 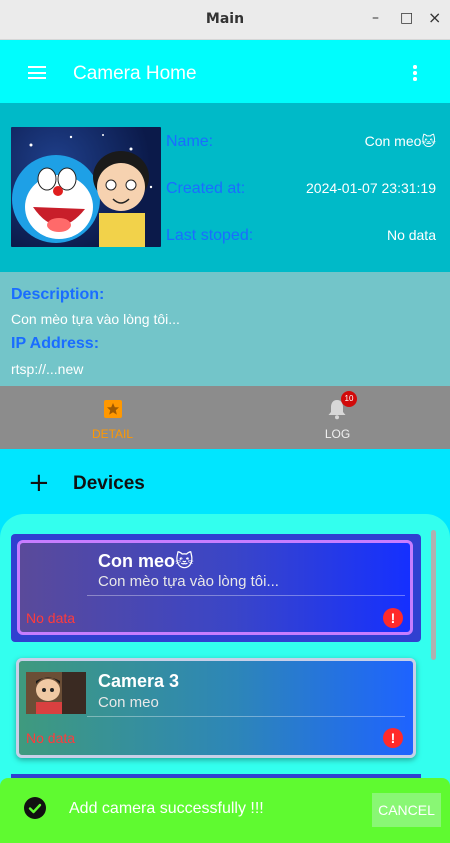 What do you see at coordinates (349, 399) in the screenshot?
I see `log-count-badge: 10` at bounding box center [349, 399].